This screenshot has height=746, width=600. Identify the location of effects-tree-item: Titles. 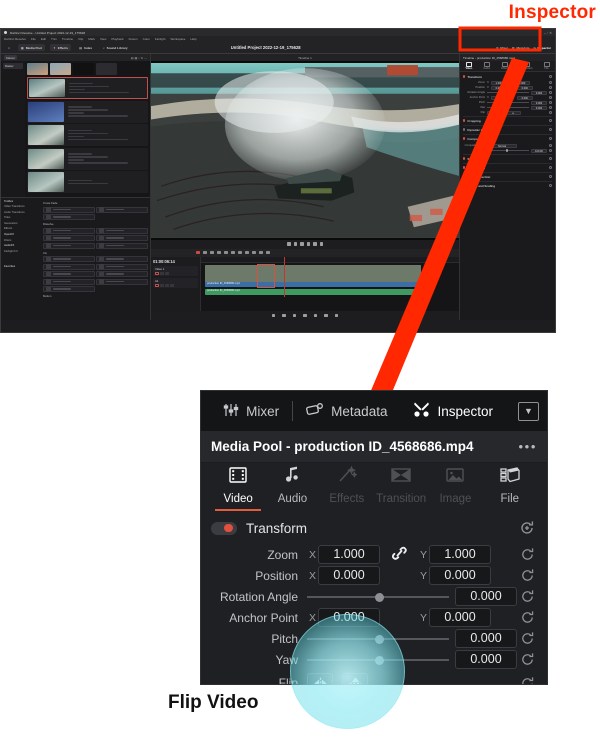
(21, 217).